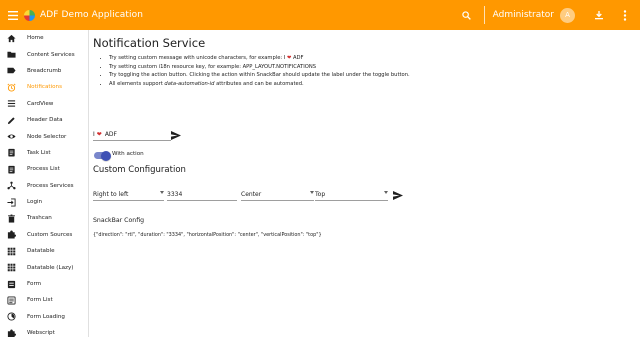  I want to click on duration-input: 3334, so click(202, 194).